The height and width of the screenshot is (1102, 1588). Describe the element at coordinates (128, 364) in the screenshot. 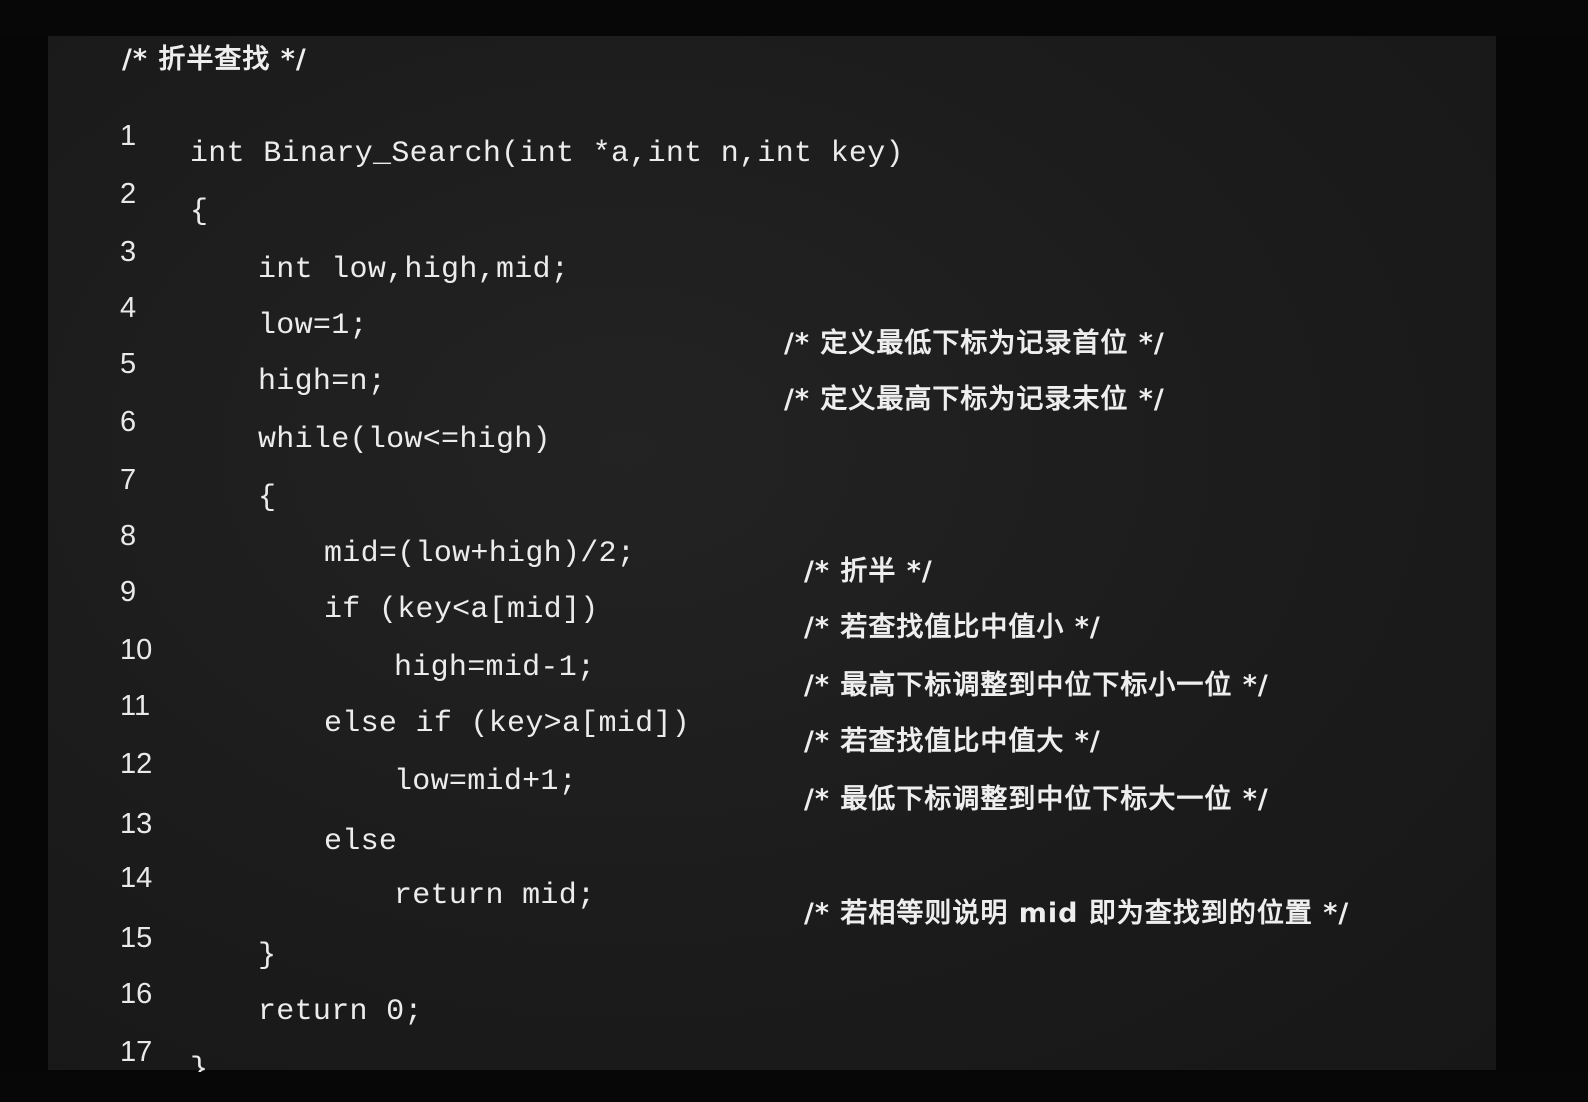

I see `line-number: 5` at that location.